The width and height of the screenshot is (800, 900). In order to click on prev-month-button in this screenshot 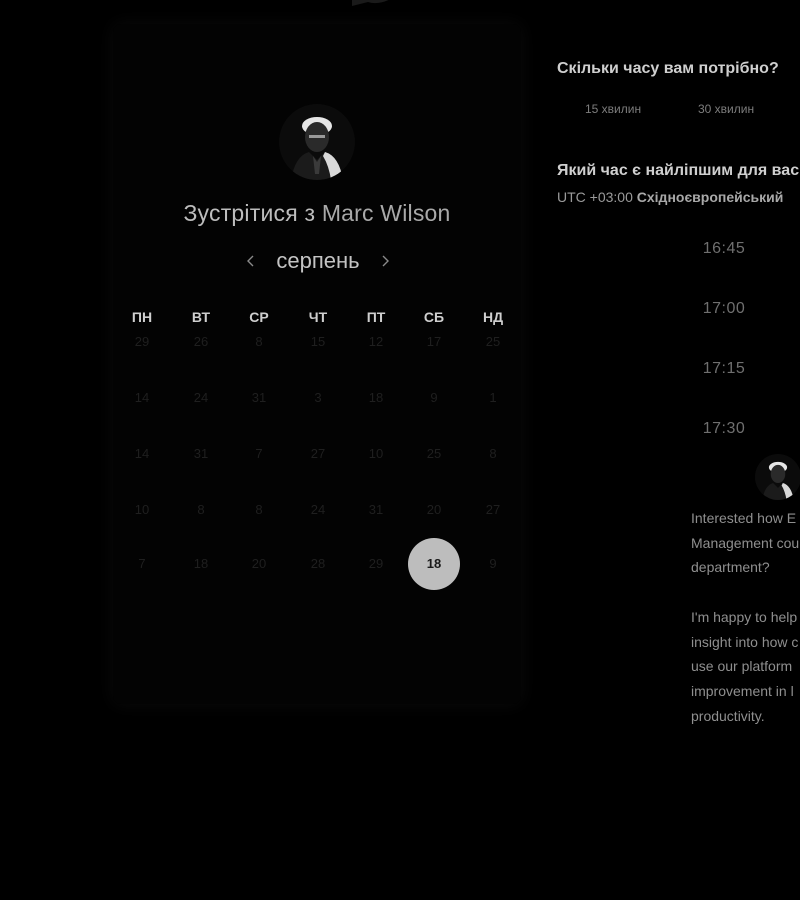, I will do `click(251, 261)`.